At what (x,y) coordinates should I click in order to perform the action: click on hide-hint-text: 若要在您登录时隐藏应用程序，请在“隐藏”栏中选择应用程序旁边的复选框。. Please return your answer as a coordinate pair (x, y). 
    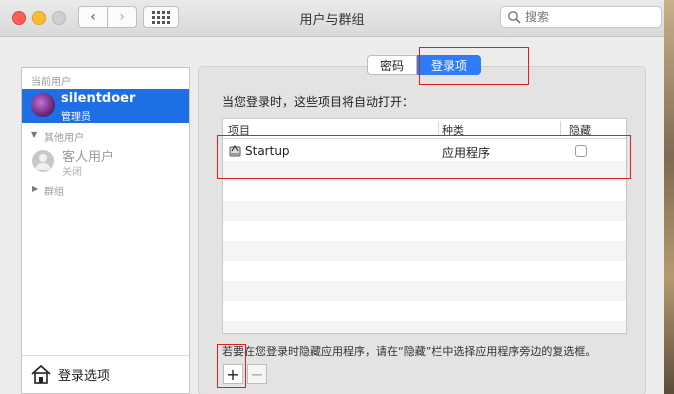
    Looking at the image, I should click on (409, 351).